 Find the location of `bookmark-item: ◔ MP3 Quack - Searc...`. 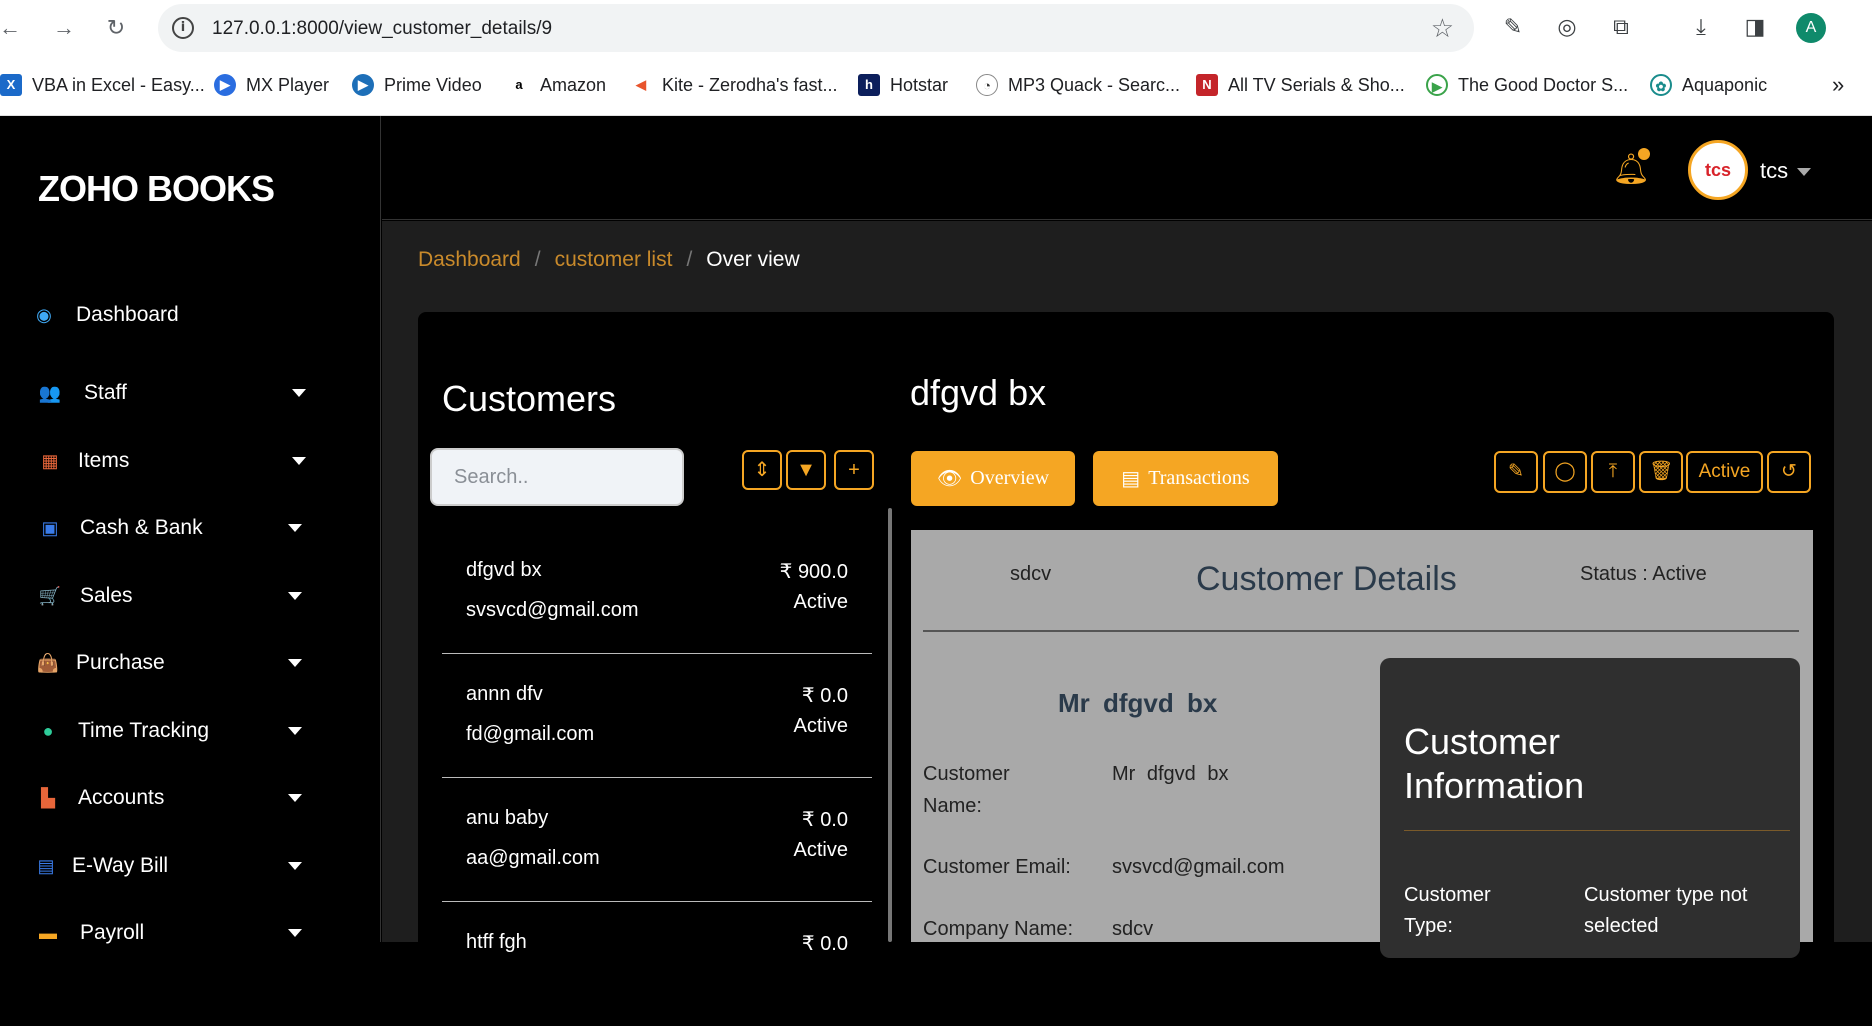

bookmark-item: ◔ MP3 Quack - Searc... is located at coordinates (1078, 85).